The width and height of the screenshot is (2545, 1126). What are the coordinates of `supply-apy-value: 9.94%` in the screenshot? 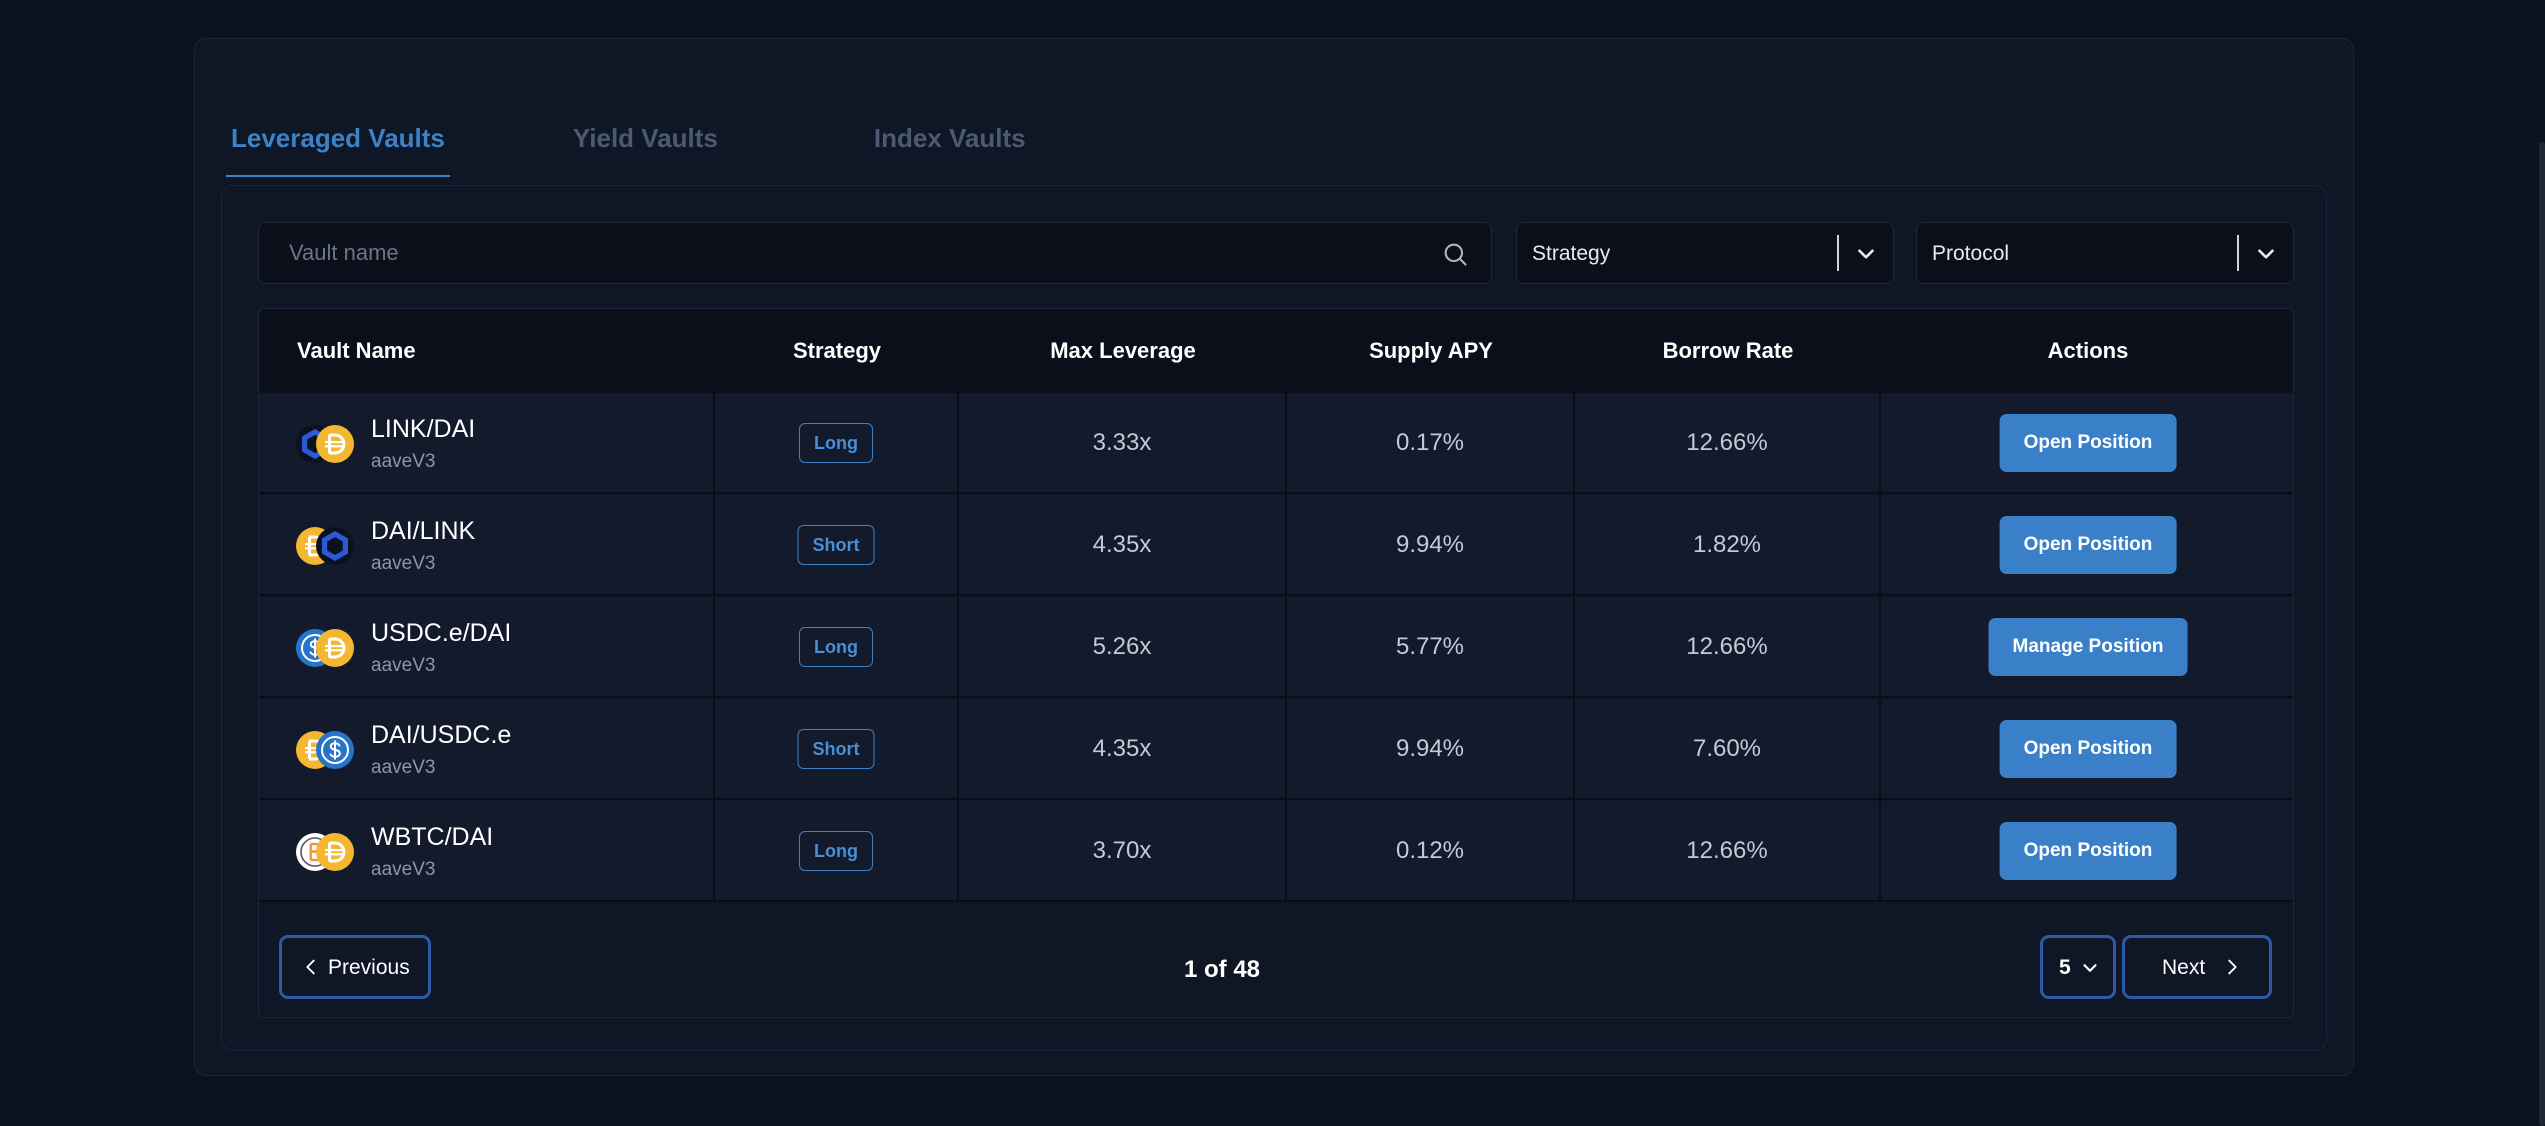 It's located at (1430, 748).